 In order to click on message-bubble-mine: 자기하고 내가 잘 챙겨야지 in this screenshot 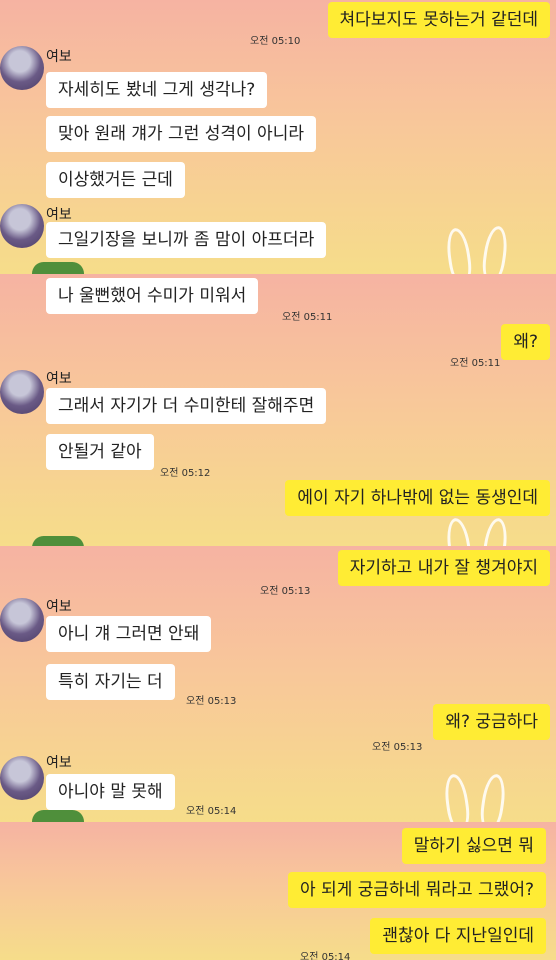, I will do `click(443, 568)`.